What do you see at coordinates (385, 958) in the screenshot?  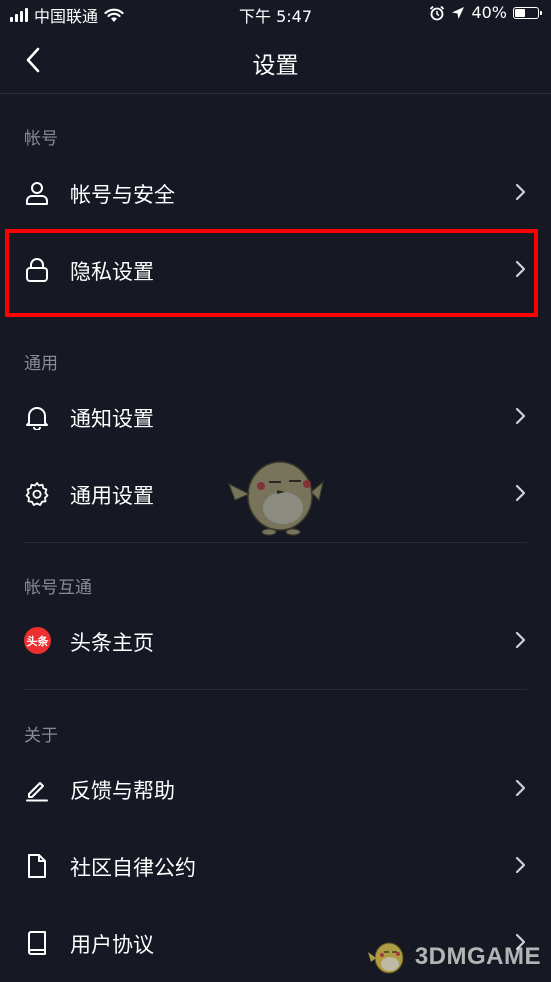 I see `watermark-mascot-small-icon` at bounding box center [385, 958].